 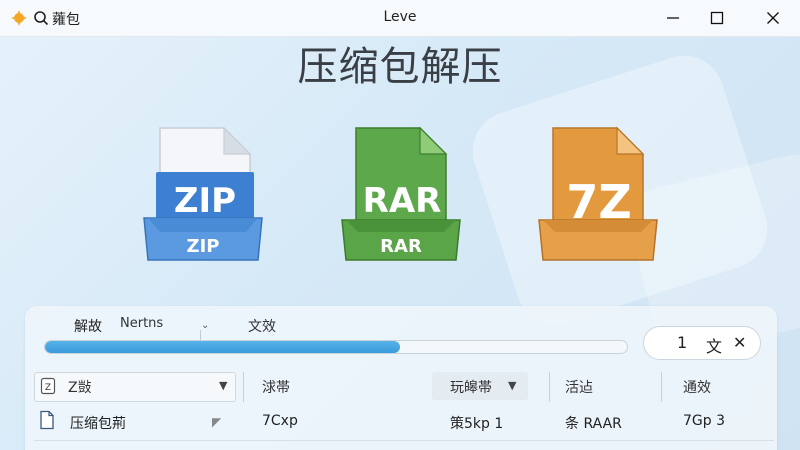 I want to click on zip-file-icon: ZIP ZIP, so click(x=203, y=195).